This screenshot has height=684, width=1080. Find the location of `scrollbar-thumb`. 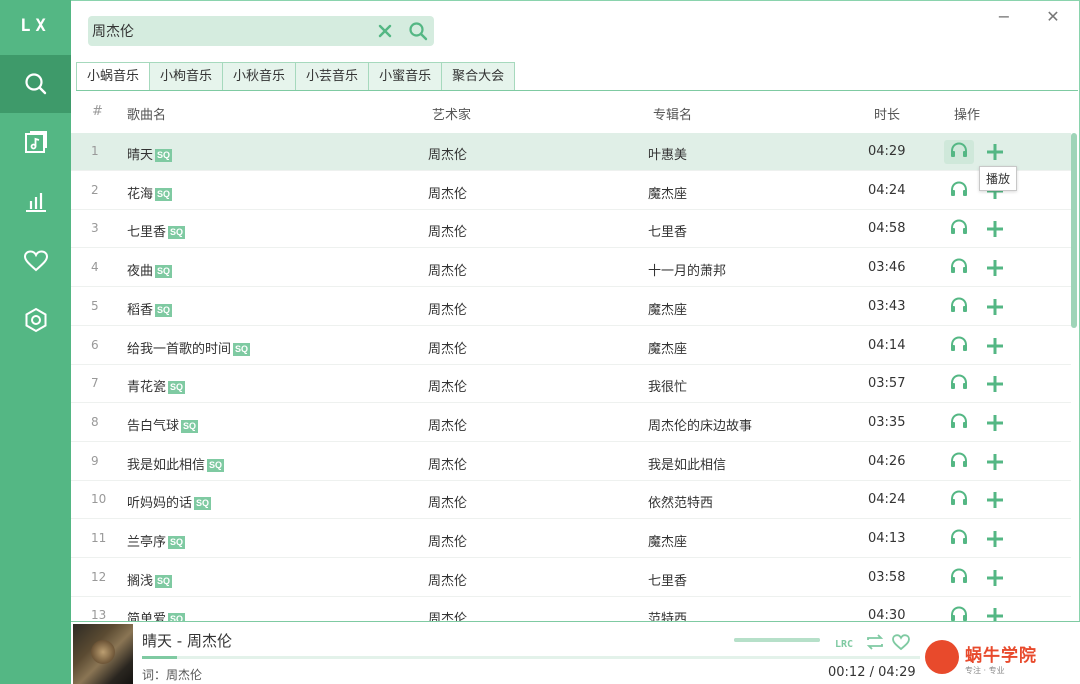

scrollbar-thumb is located at coordinates (1074, 230).